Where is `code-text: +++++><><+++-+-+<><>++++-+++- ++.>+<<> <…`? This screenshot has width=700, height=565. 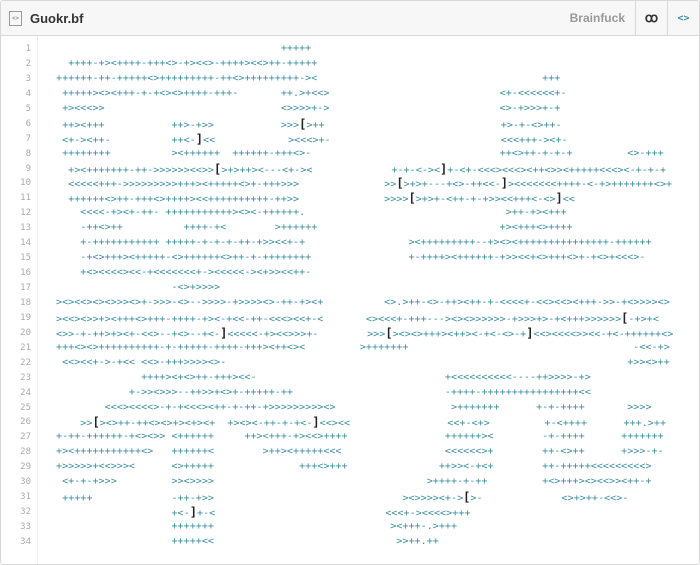 code-text: +++++><><+++-+-+<><>++++-+++- ++.>+<<> <… is located at coordinates (311, 93).